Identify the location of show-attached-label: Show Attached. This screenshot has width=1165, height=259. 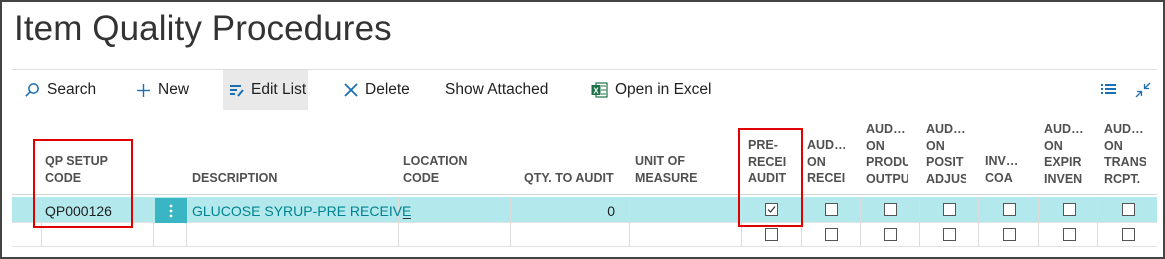
(497, 89).